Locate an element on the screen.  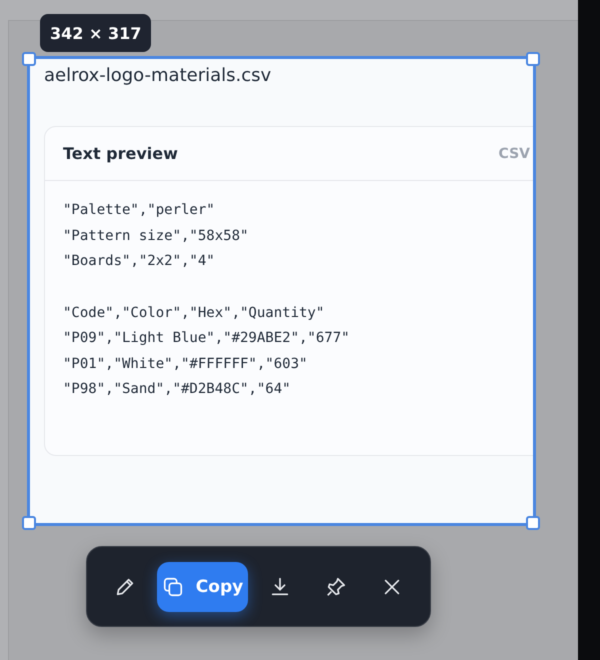
code-line: "P01","White","#FFFFFF","603" is located at coordinates (185, 364).